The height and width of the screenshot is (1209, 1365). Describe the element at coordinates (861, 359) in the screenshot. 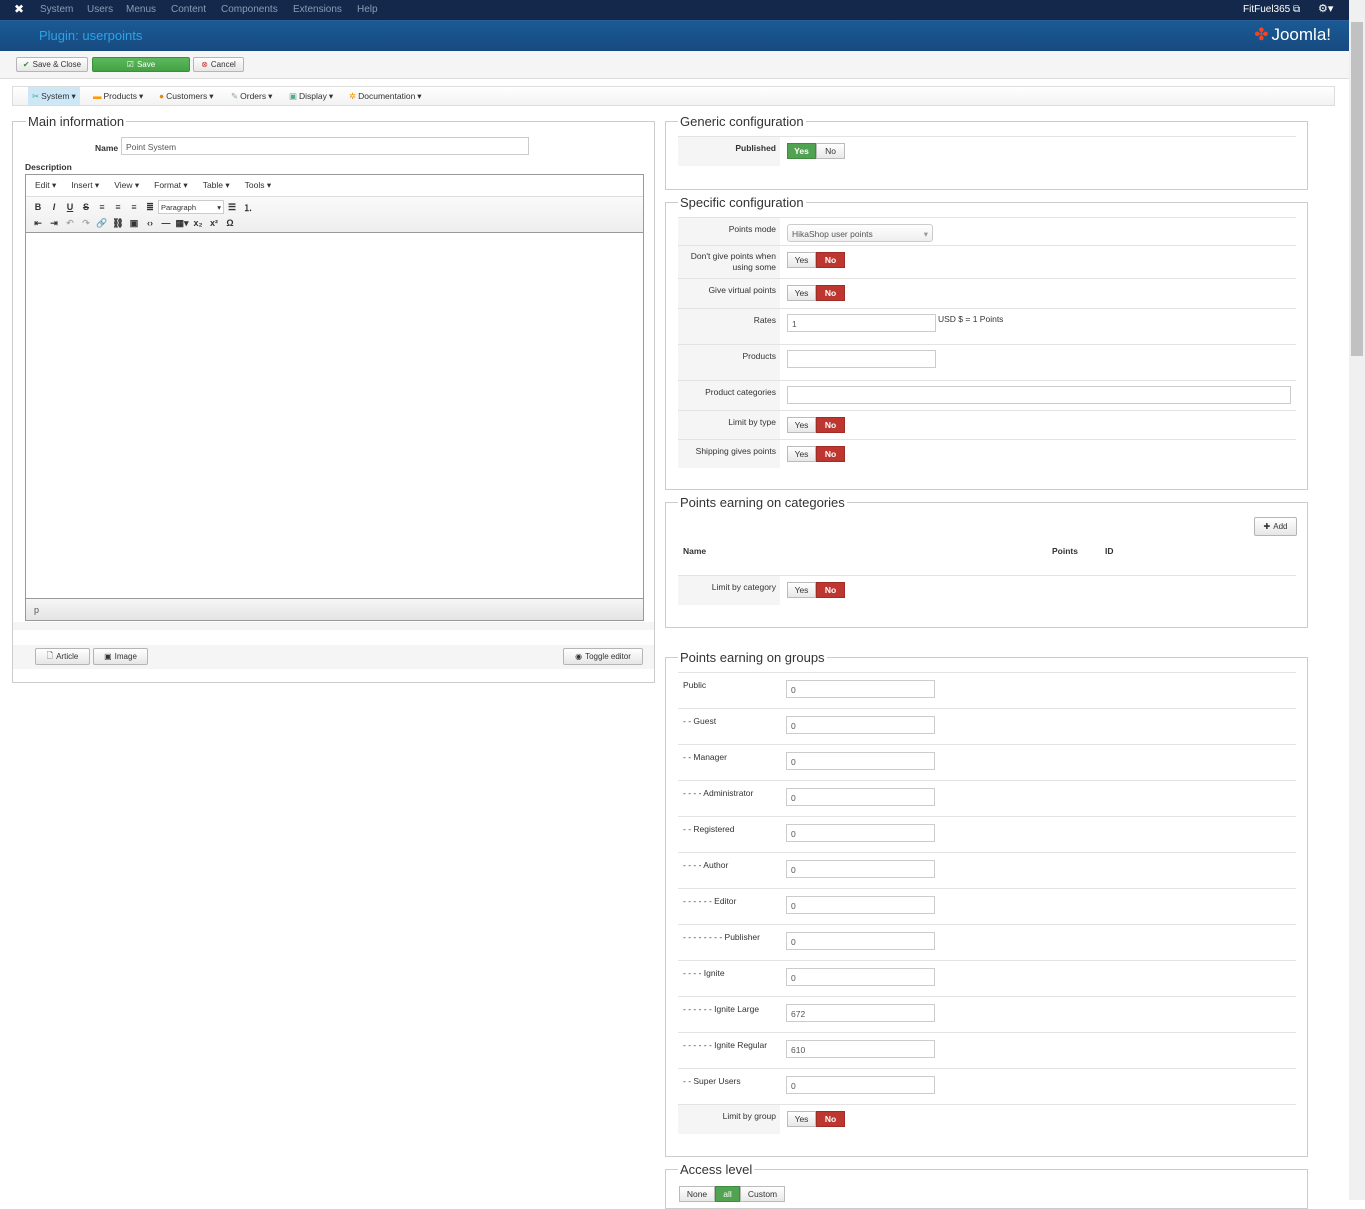

I see `products-input` at that location.